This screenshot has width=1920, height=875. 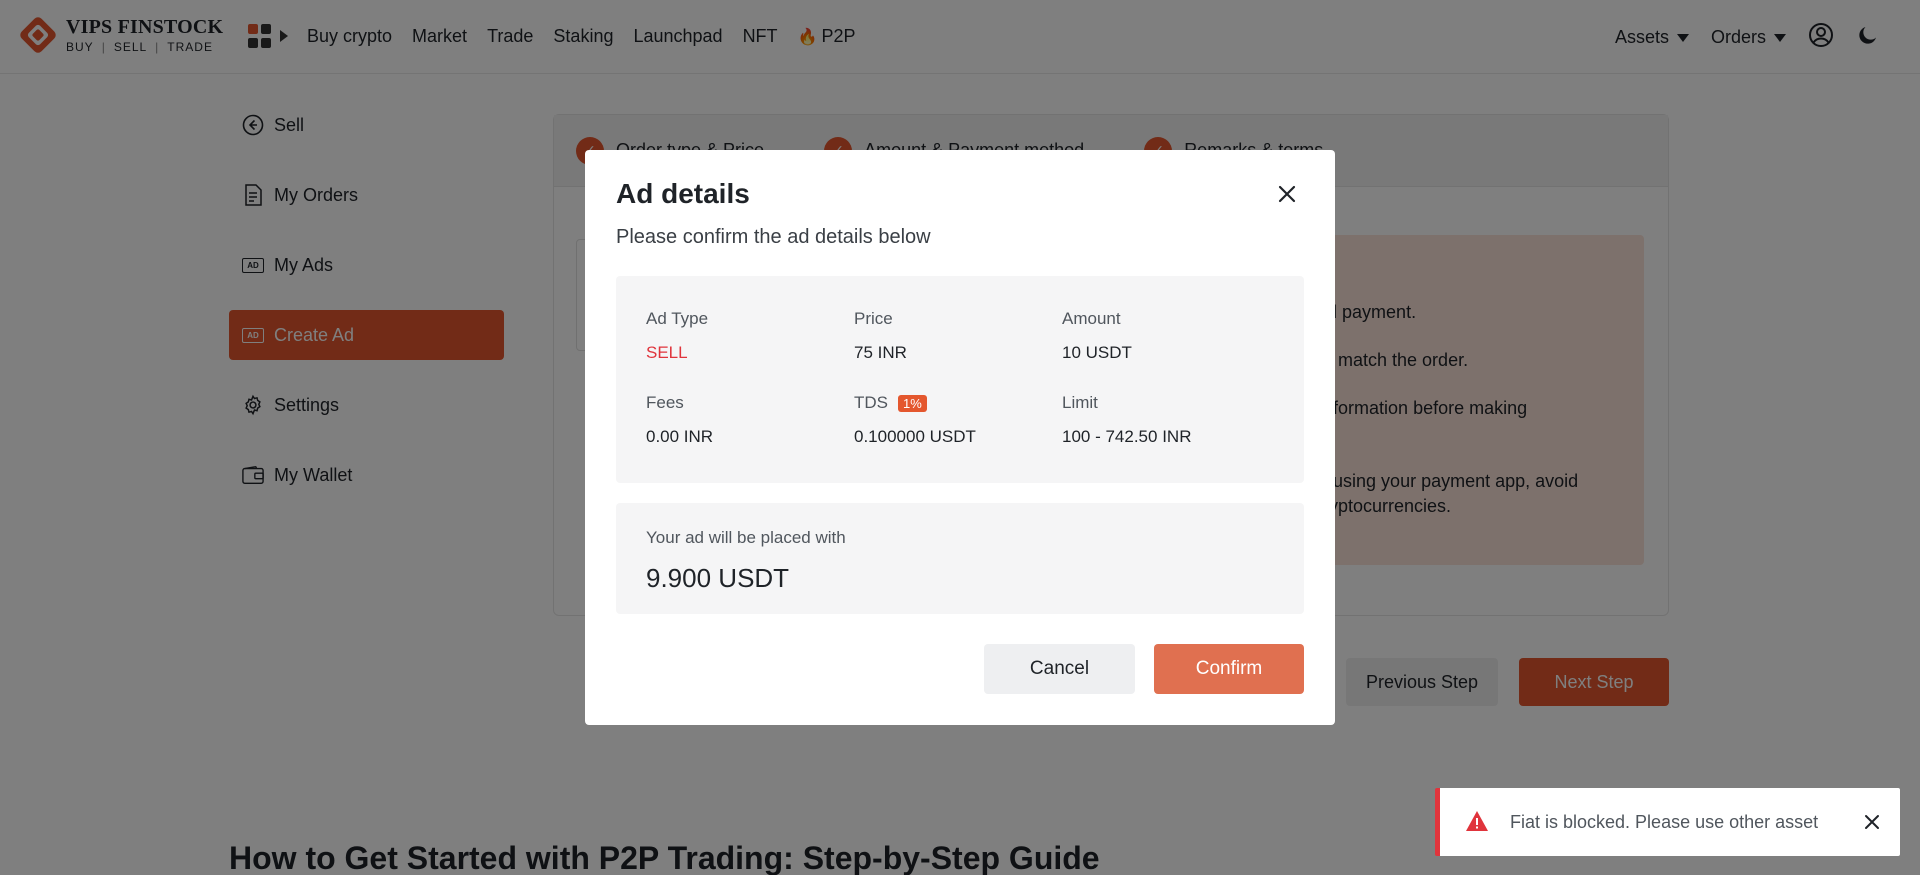 I want to click on fees-label: Fees, so click(x=665, y=402).